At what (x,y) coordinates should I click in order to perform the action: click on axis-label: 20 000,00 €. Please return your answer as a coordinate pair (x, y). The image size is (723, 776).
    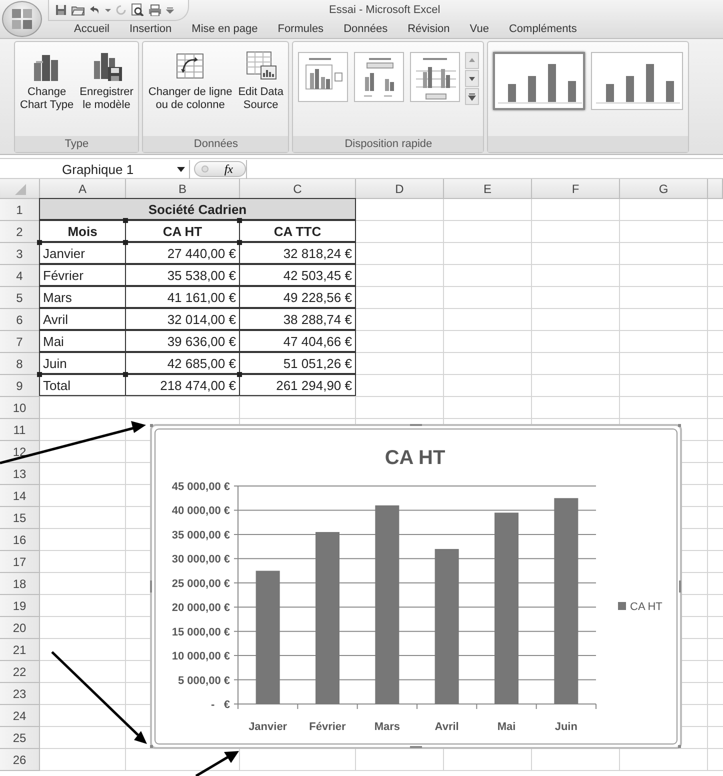
    Looking at the image, I should click on (201, 608).